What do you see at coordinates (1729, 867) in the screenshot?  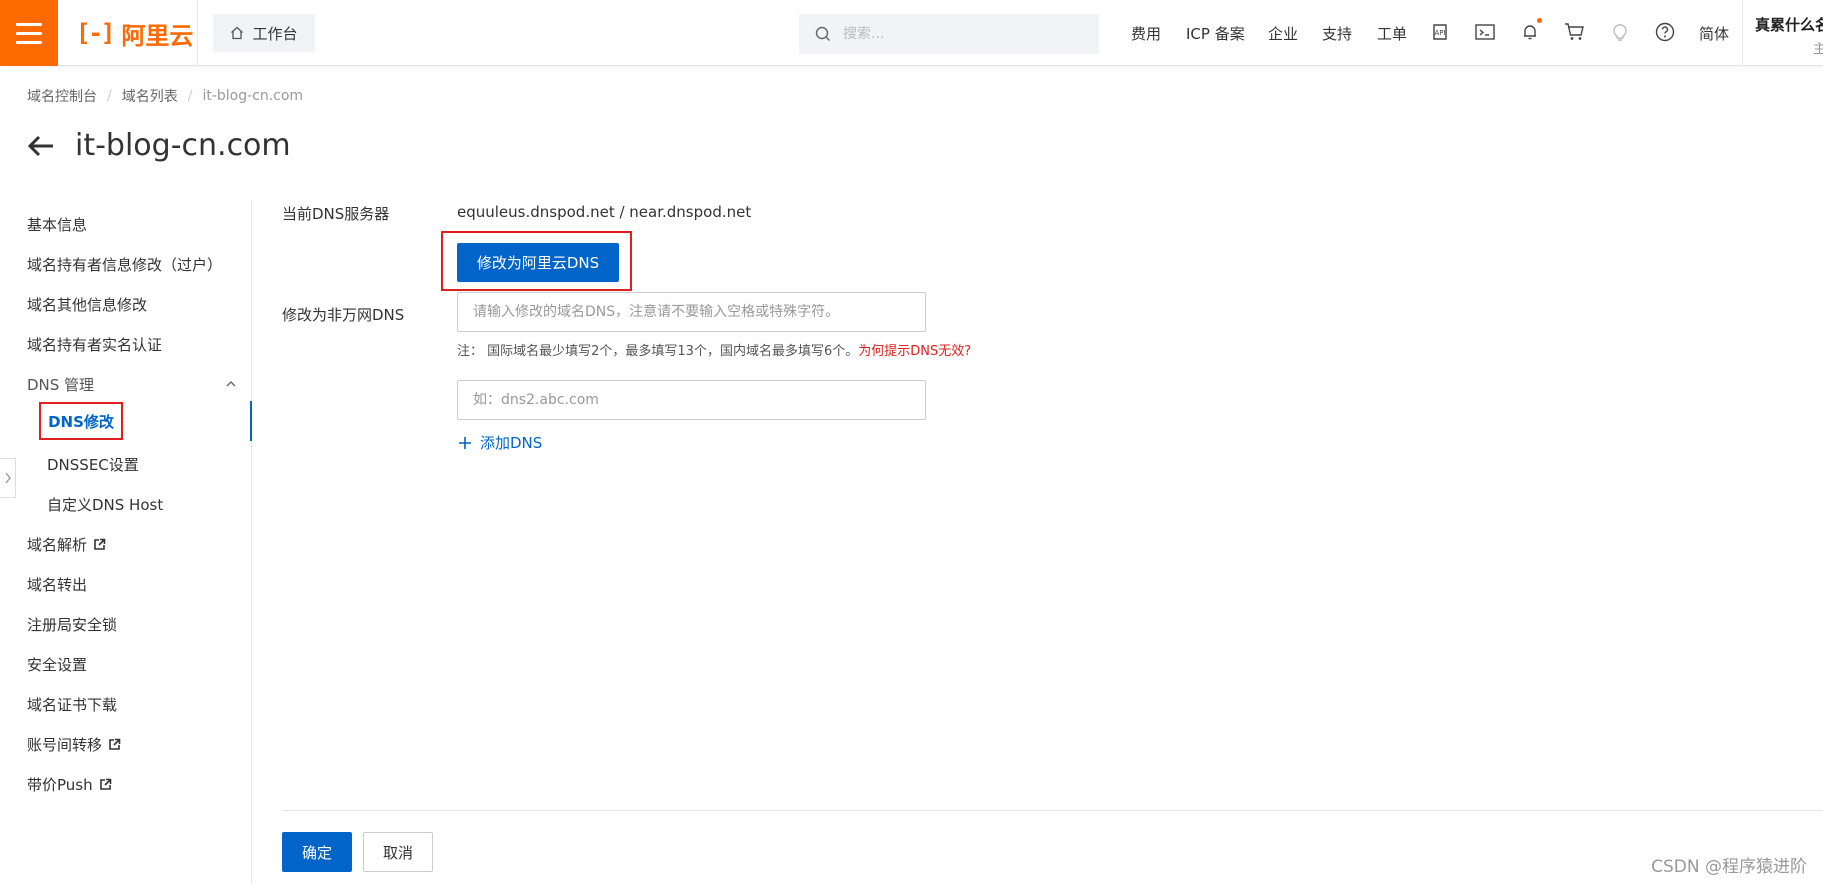 I see `watermark: CSDN @程序猿进阶` at bounding box center [1729, 867].